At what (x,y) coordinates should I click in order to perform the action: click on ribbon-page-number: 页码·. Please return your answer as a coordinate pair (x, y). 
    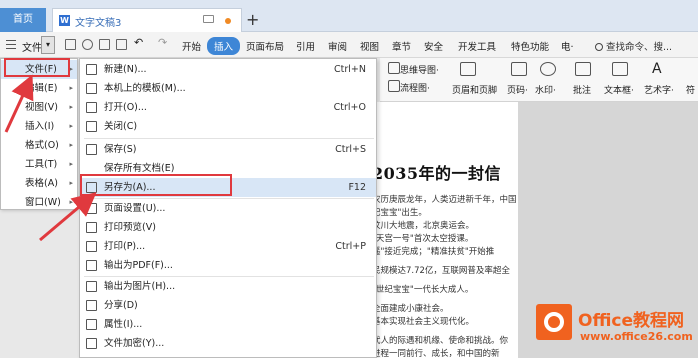
    Looking at the image, I should click on (517, 89).